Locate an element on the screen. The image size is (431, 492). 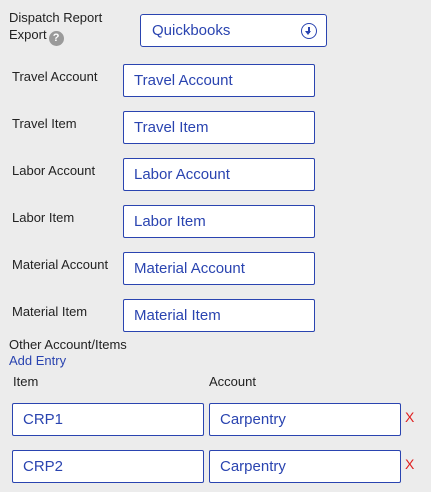
export-format-value: Quickbooks is located at coordinates (191, 30).